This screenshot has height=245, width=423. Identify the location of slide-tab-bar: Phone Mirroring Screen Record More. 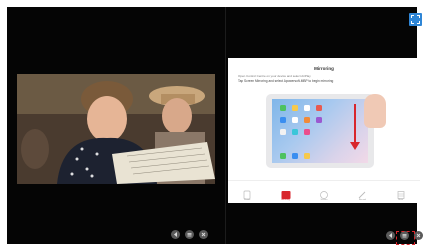
(324, 191).